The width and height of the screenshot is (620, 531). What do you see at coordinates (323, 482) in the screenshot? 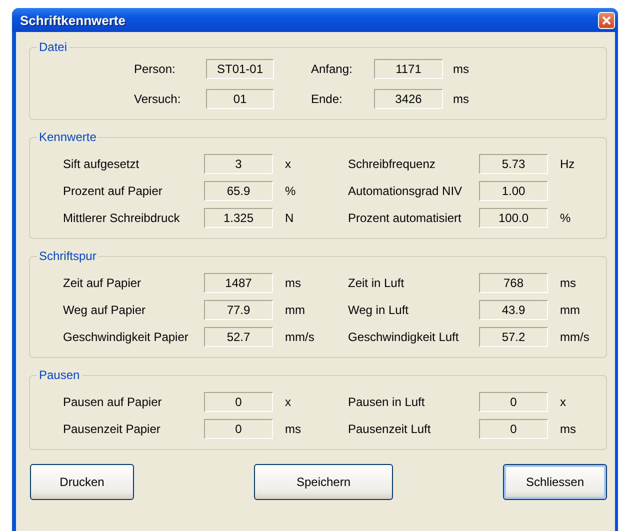
I see `dialog-button: Speichern` at bounding box center [323, 482].